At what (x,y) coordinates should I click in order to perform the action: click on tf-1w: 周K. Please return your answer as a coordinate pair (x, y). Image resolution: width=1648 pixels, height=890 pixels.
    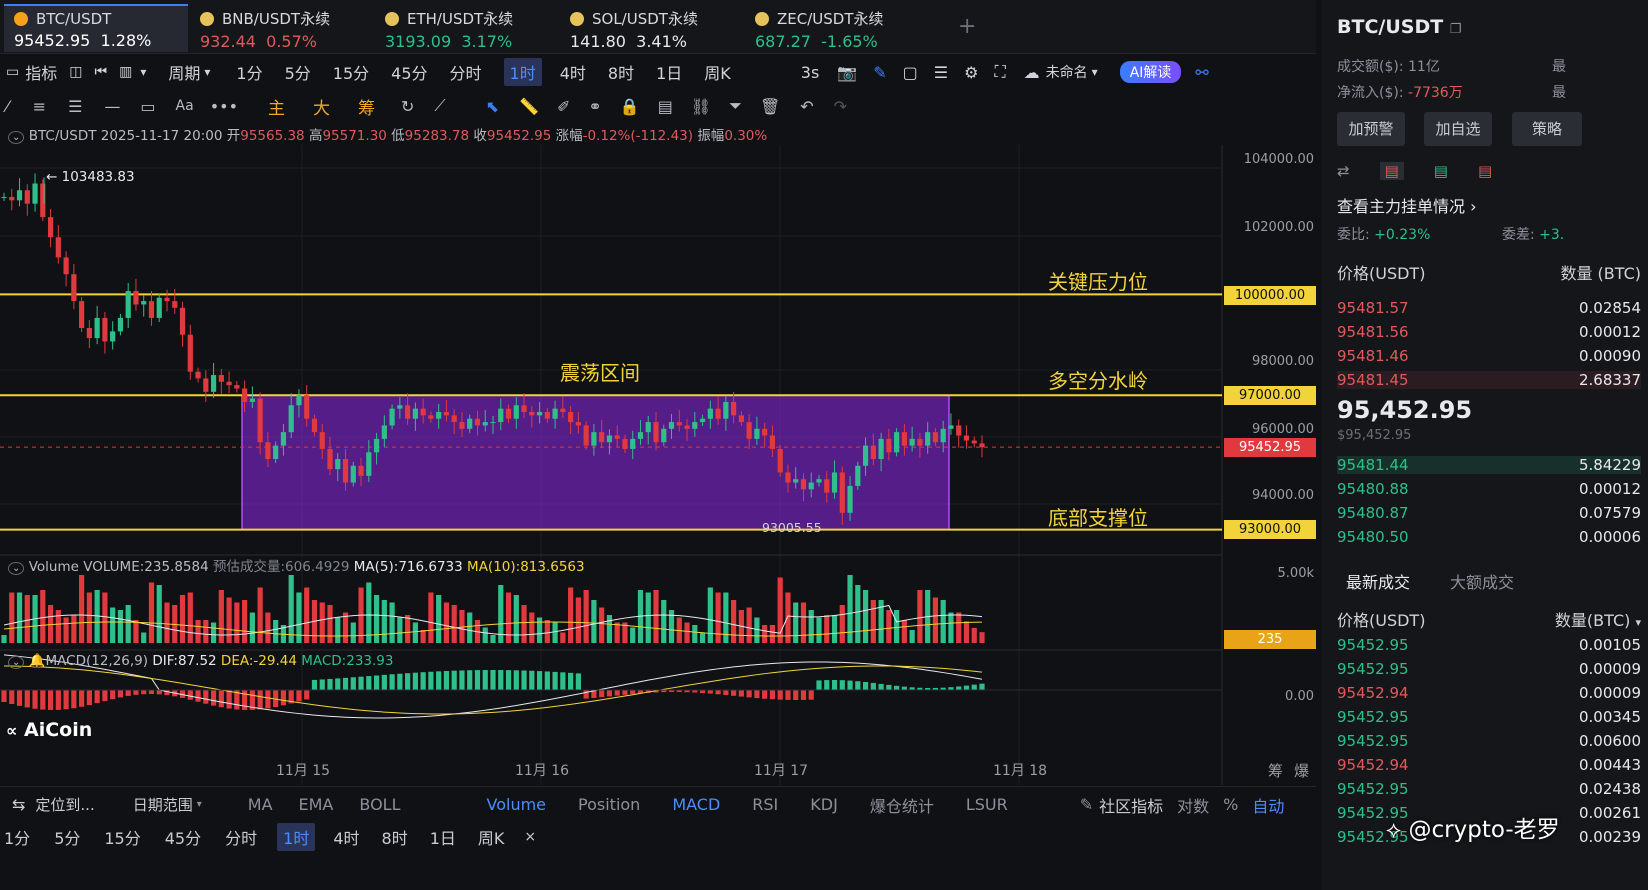
    Looking at the image, I should click on (717, 72).